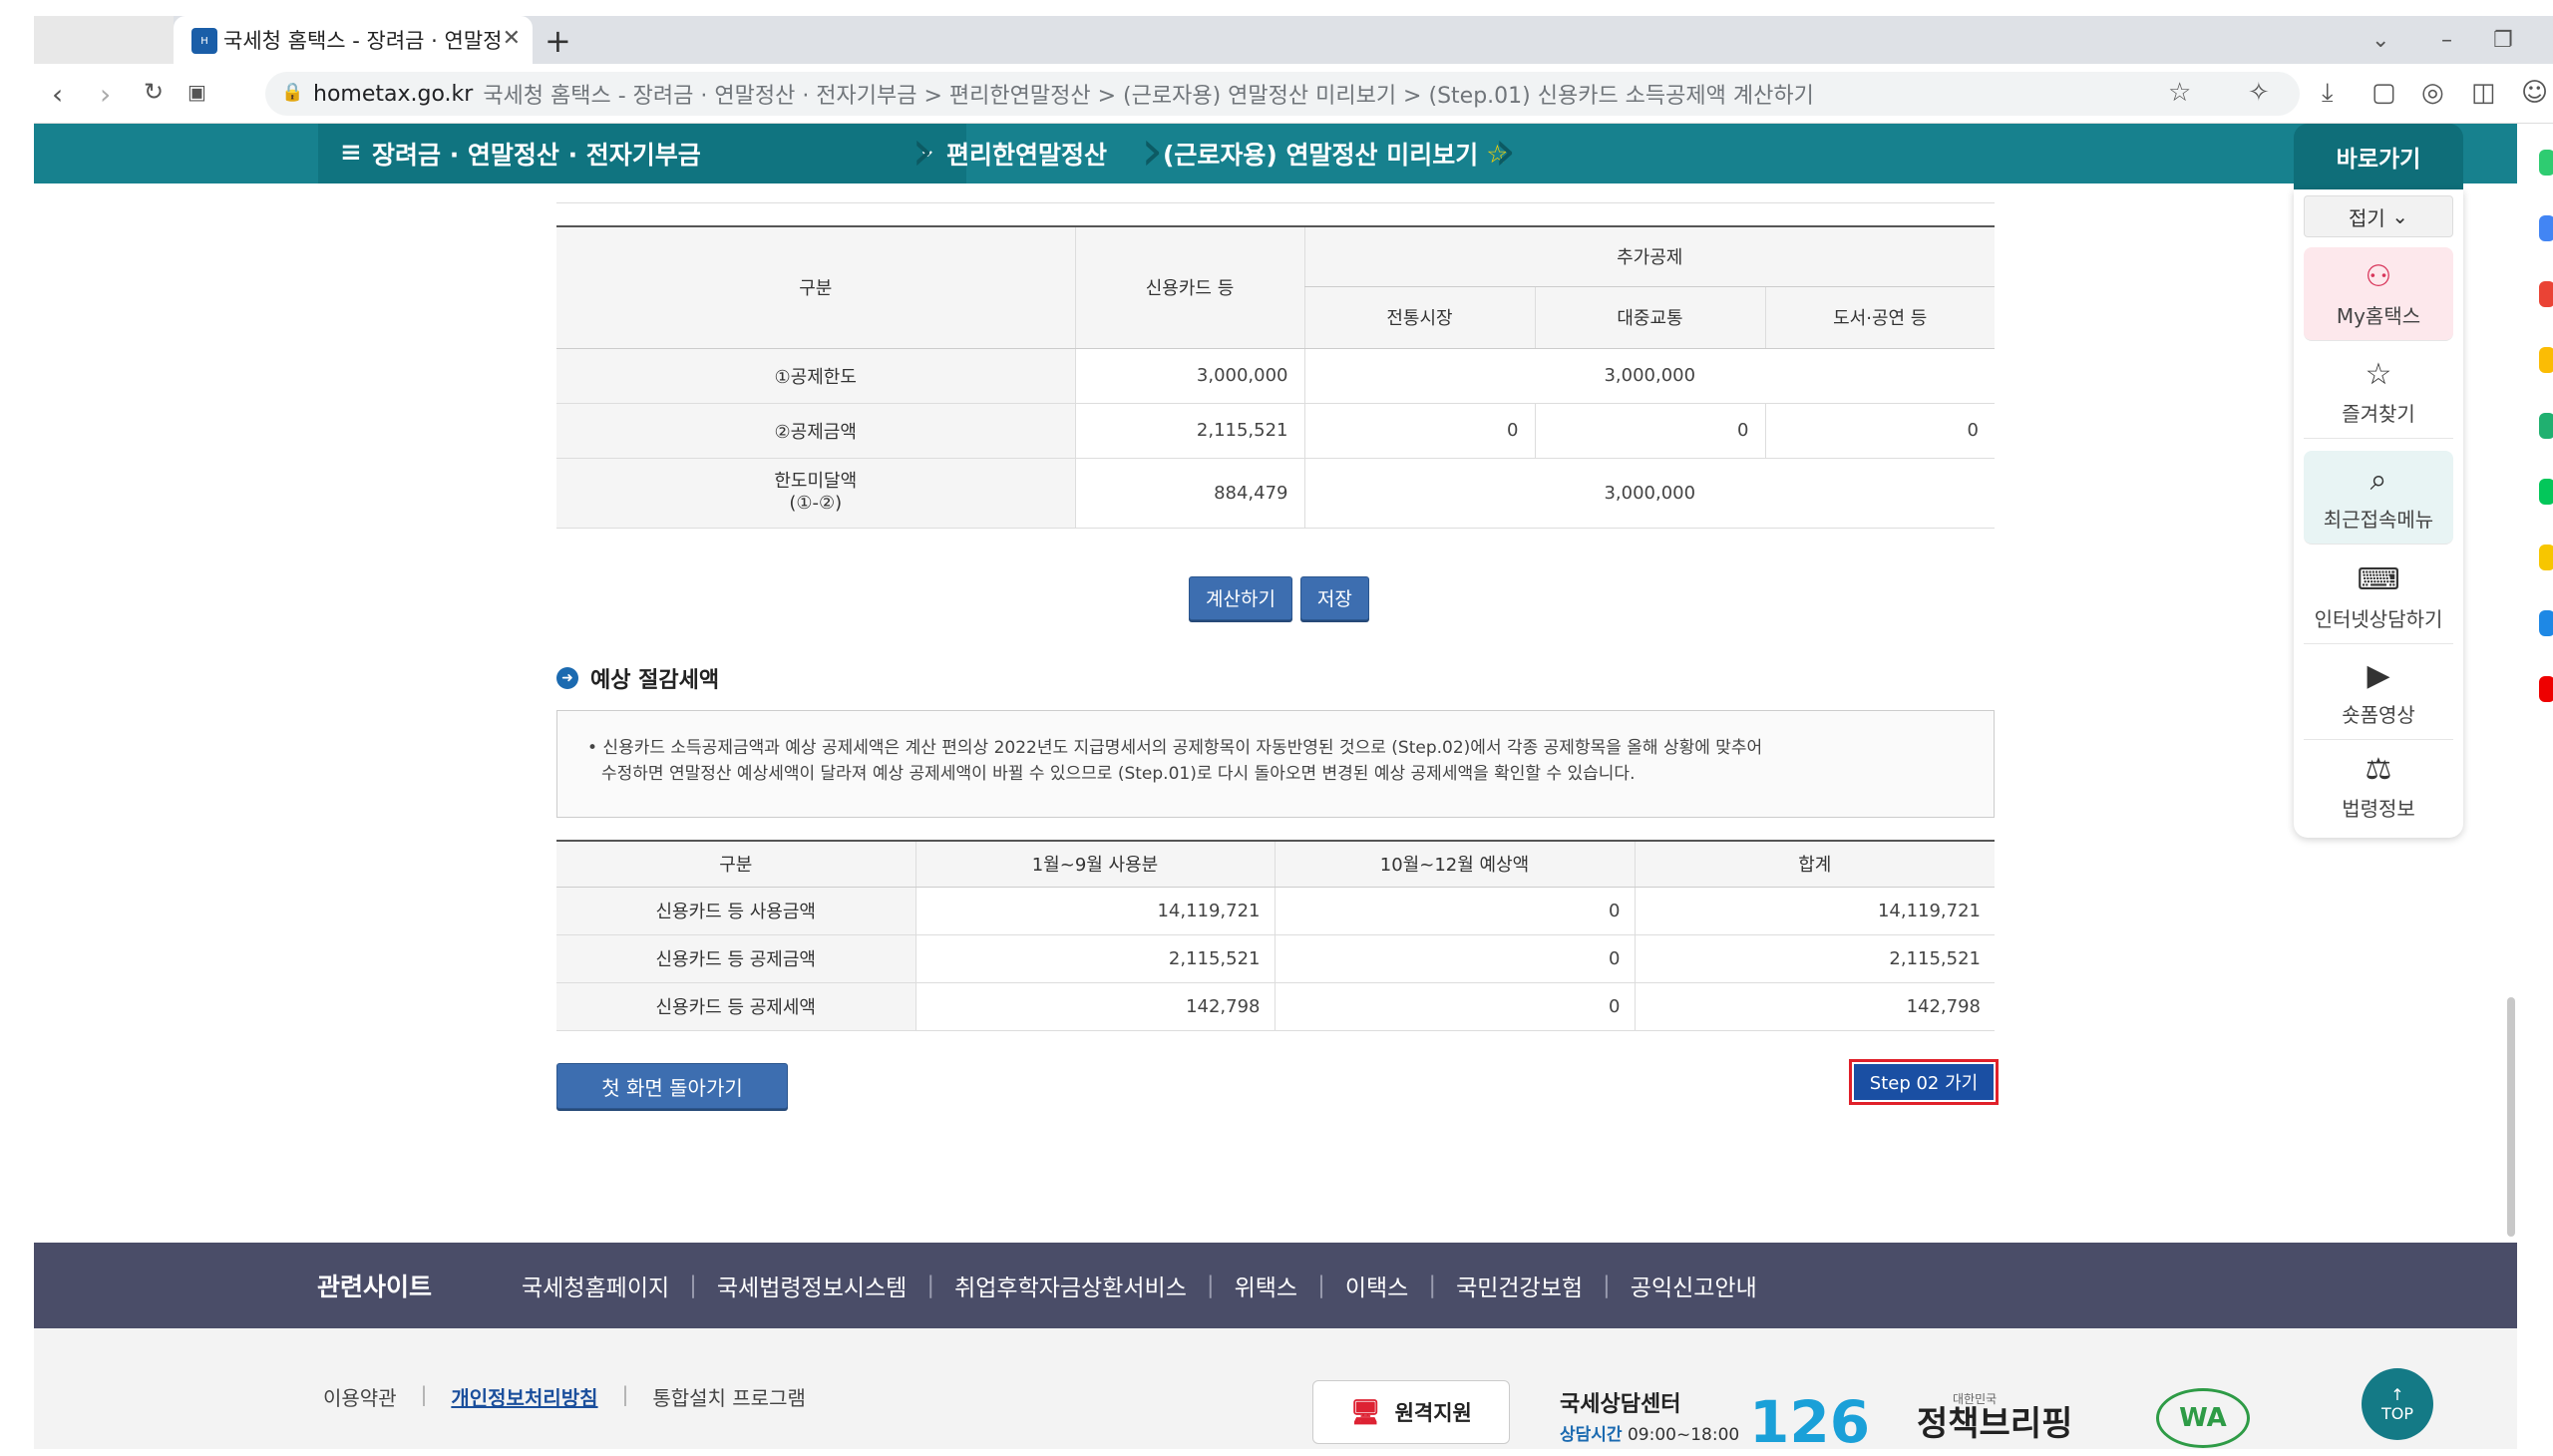 The width and height of the screenshot is (2553, 1456). Describe the element at coordinates (1321, 155) in the screenshot. I see `breadcrumb-label: (근로자용) 연말정산 미리보기` at that location.